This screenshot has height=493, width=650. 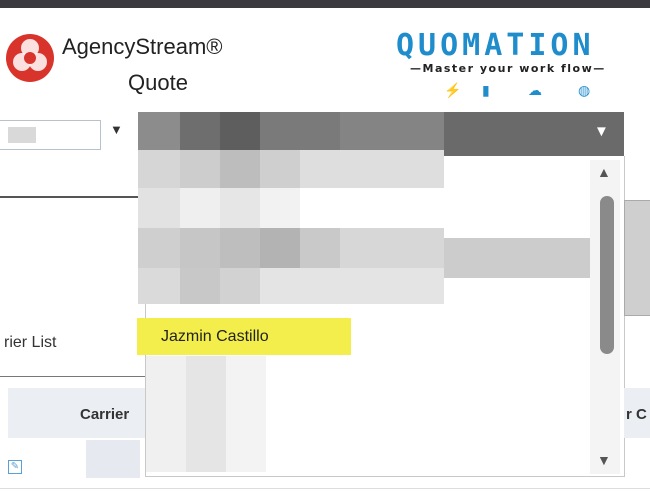 I want to click on agencystream-logo-icon, so click(x=30, y=58).